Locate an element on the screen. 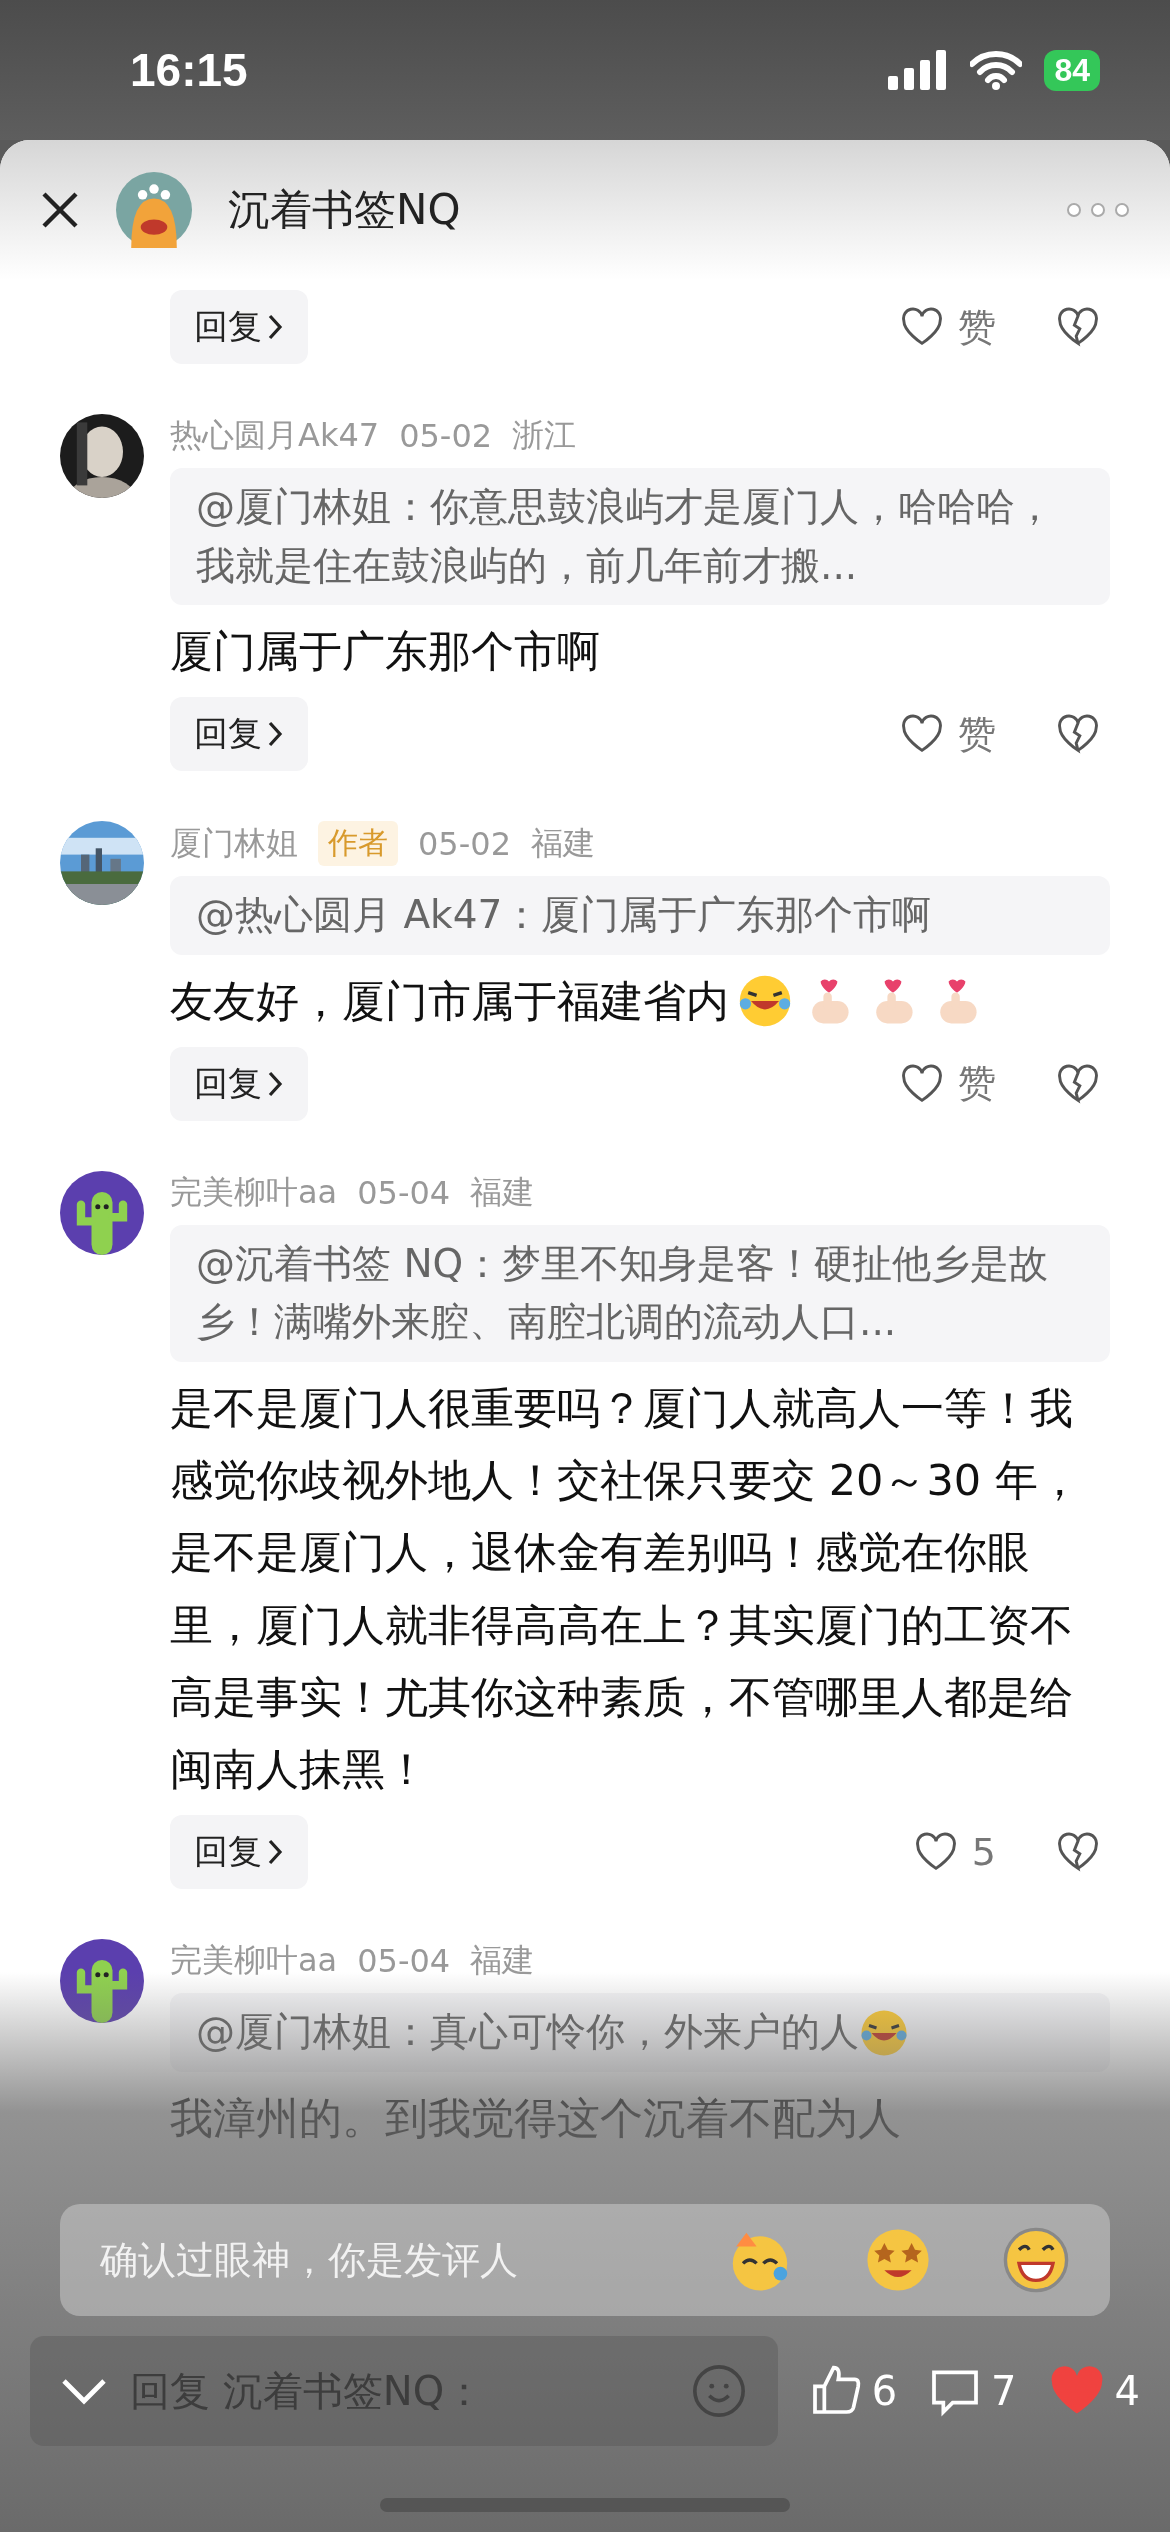 The width and height of the screenshot is (1170, 2532). quick-comment-text: 确认过眼神，你是发评人 is located at coordinates (309, 2260).